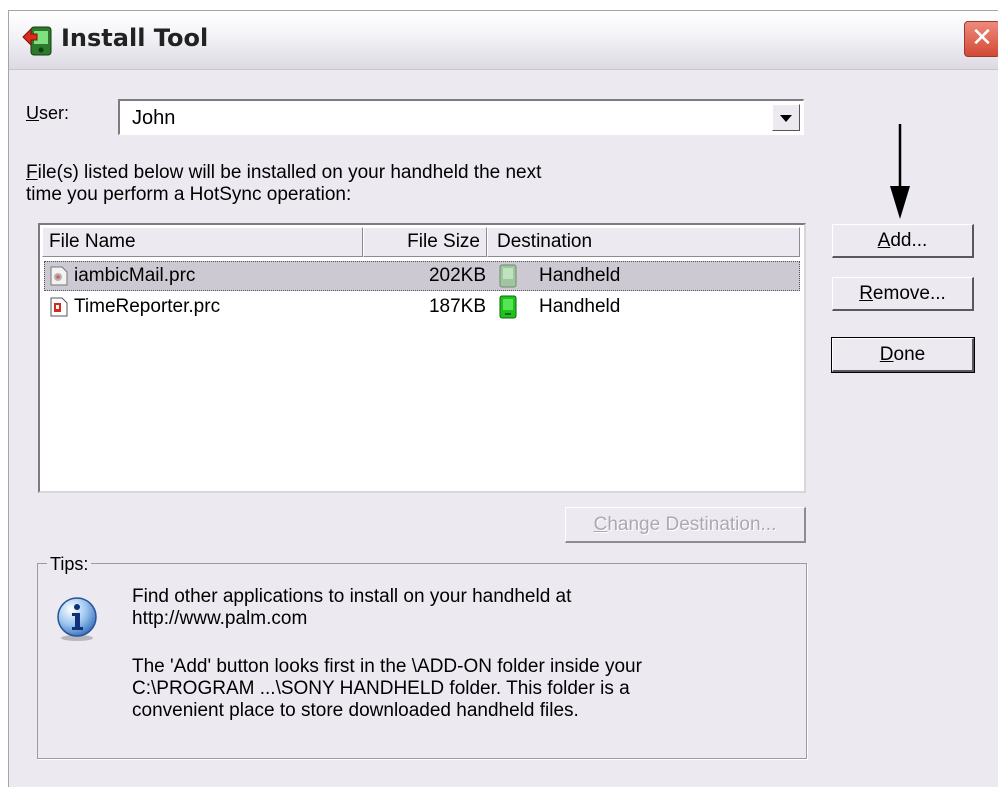 The image size is (998, 787). What do you see at coordinates (77, 619) in the screenshot?
I see `info-icon` at bounding box center [77, 619].